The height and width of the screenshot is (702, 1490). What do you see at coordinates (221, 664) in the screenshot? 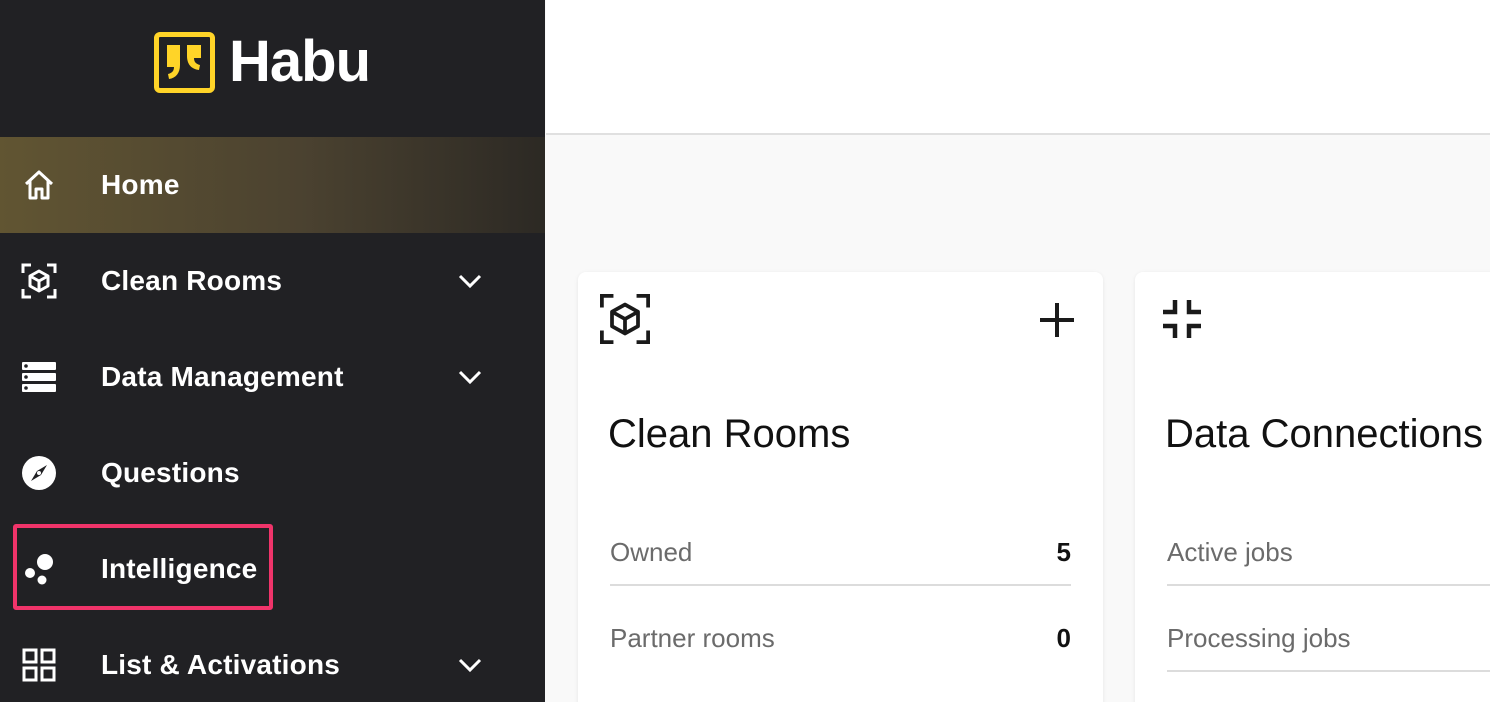
I see `sidebar-item-label: List & Activations` at bounding box center [221, 664].